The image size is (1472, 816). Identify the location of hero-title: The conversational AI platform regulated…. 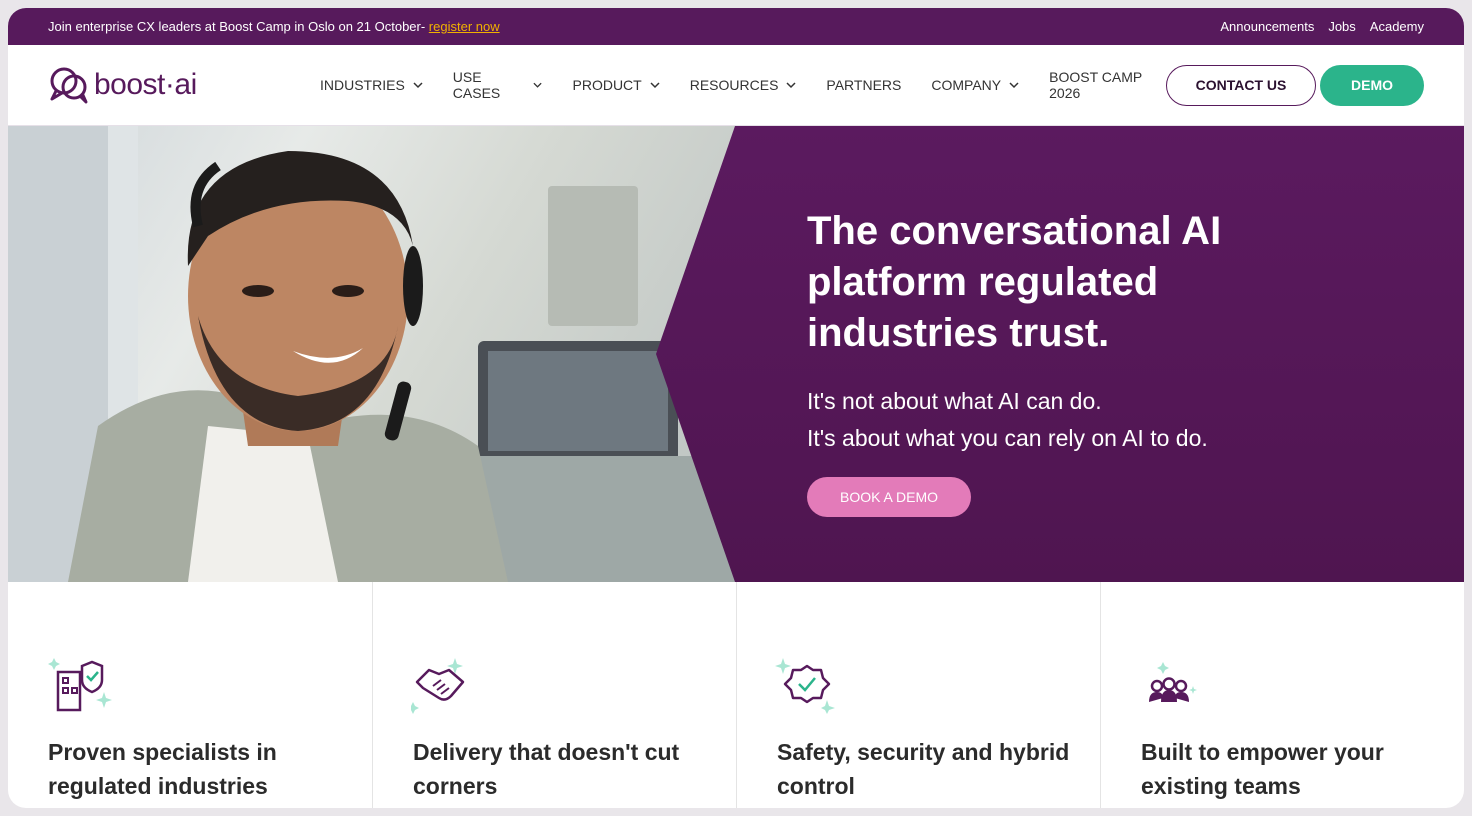
(1014, 282).